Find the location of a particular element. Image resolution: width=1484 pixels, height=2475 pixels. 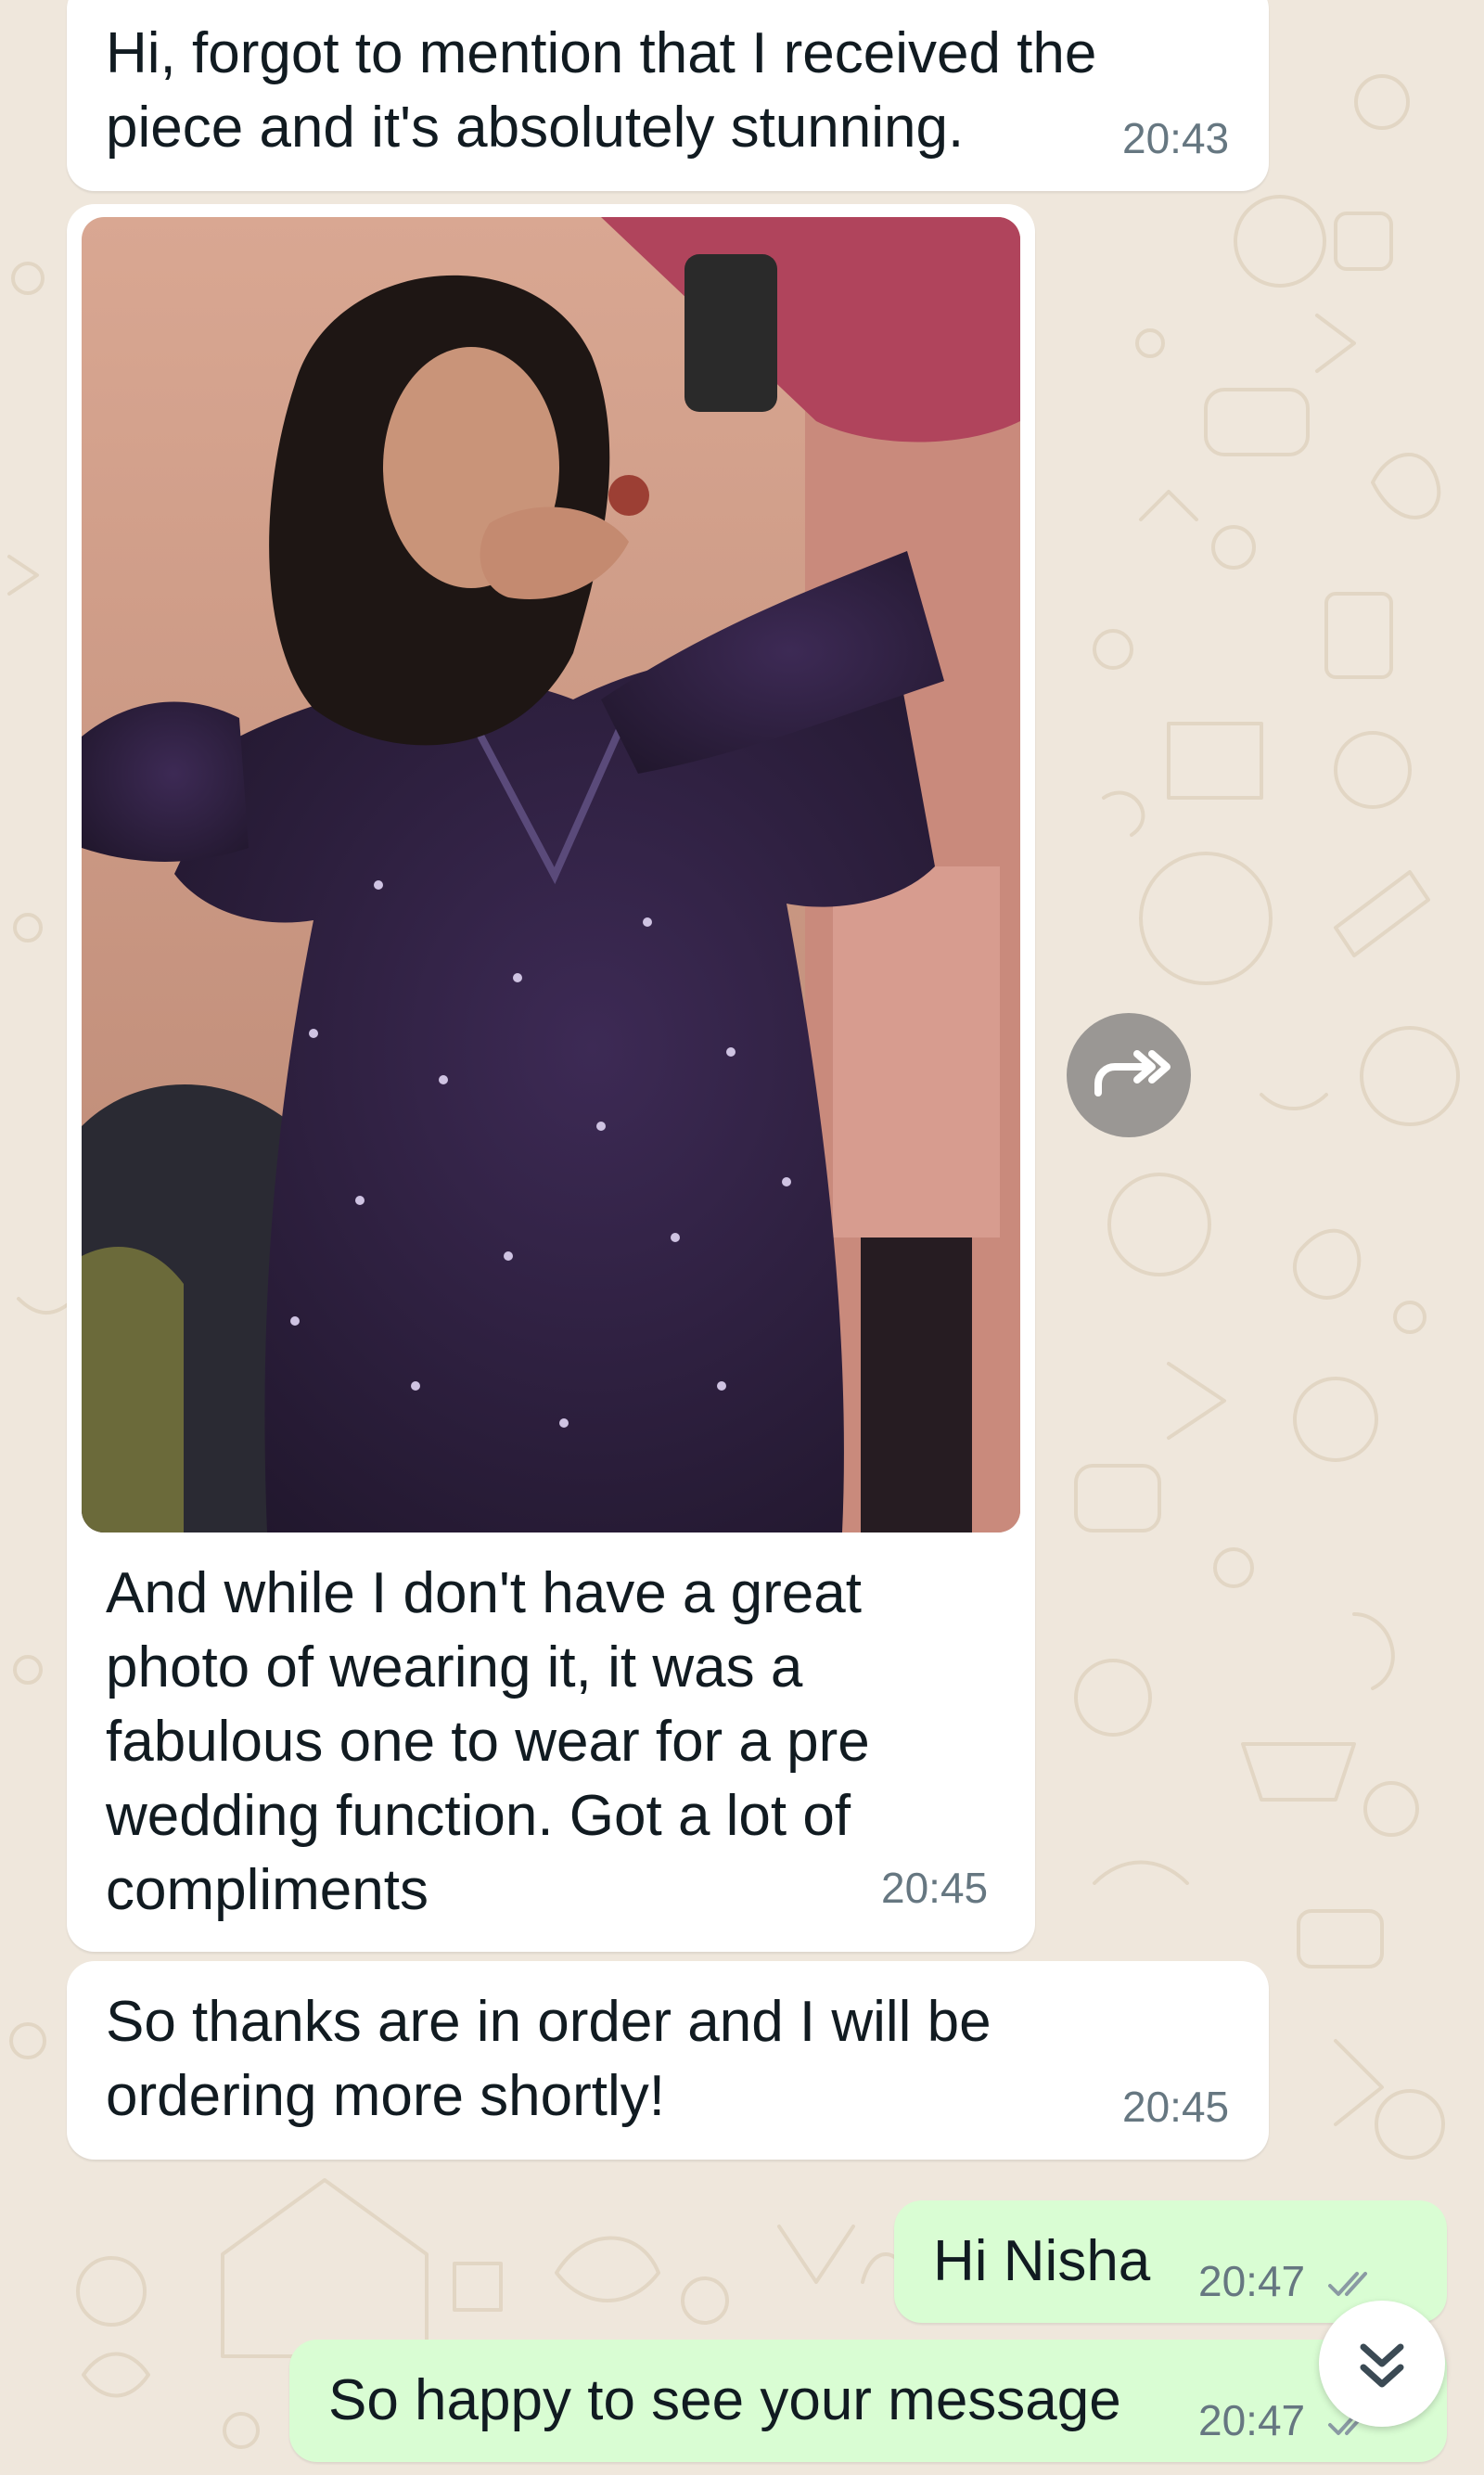

forward-button is located at coordinates (1129, 1075).